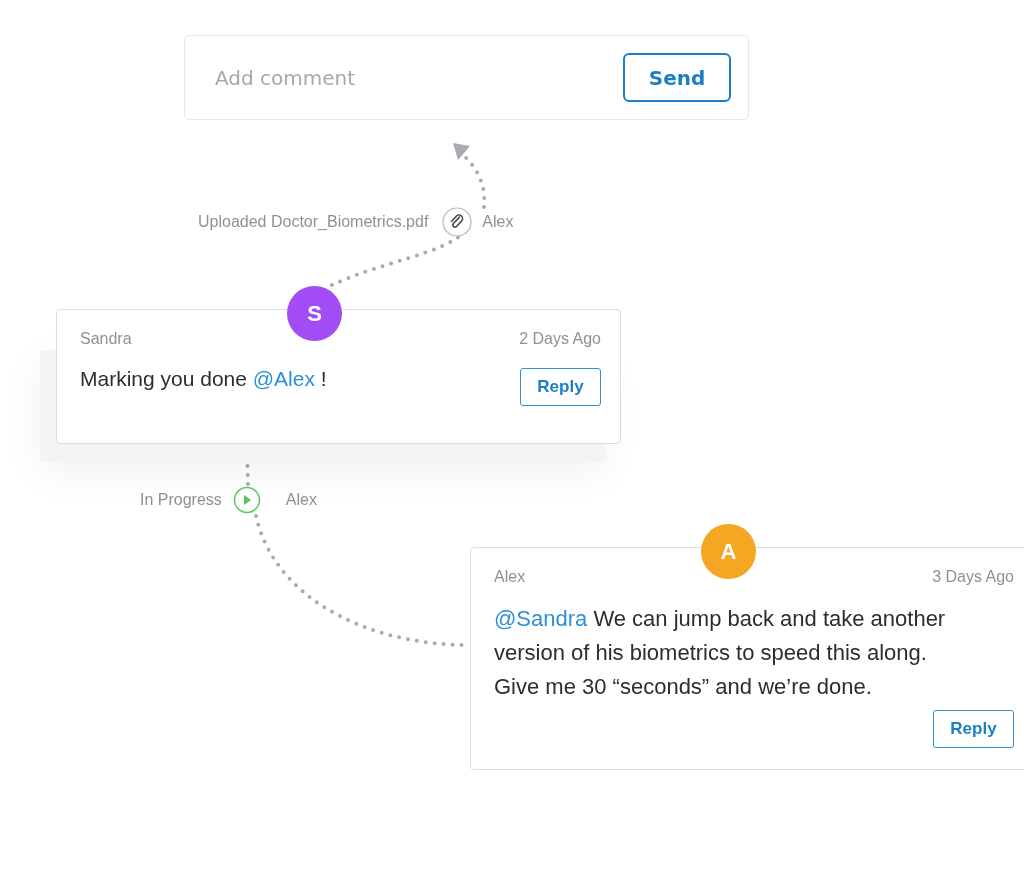  I want to click on send-button: Send, so click(677, 77).